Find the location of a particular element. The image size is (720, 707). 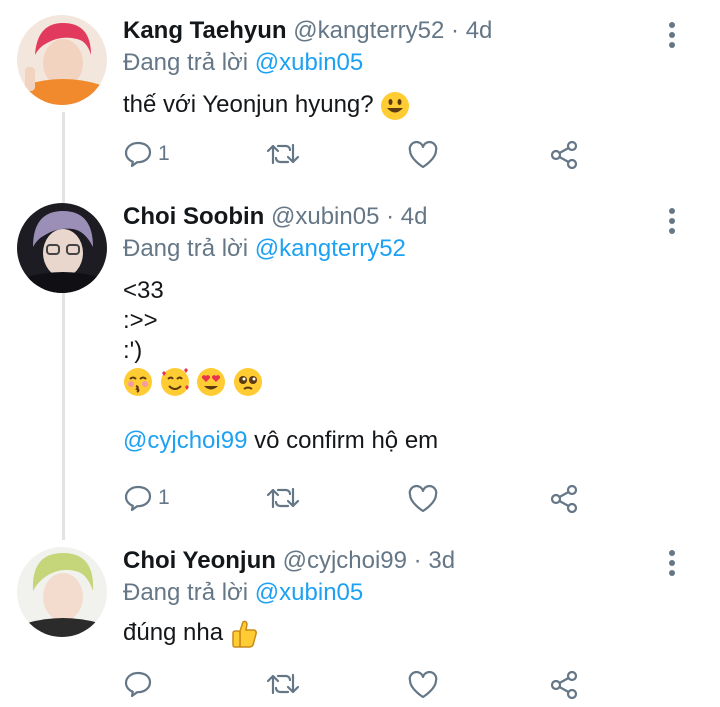

user-handle: @cyjchoi99 is located at coordinates (345, 560).